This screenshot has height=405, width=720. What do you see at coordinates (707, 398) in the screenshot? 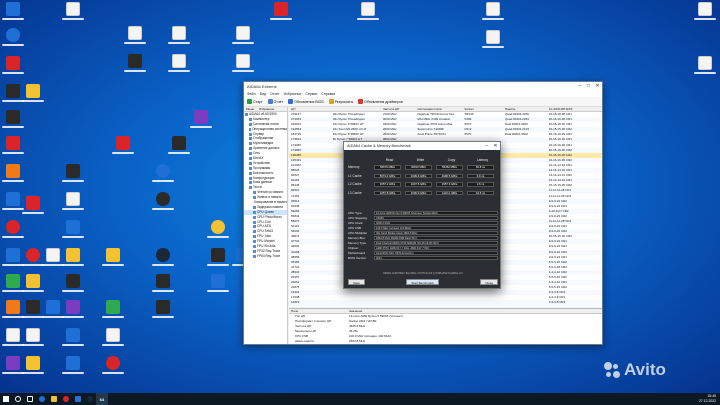
I see `system-tray-clock: 15:45 27.12.2022` at bounding box center [707, 398].